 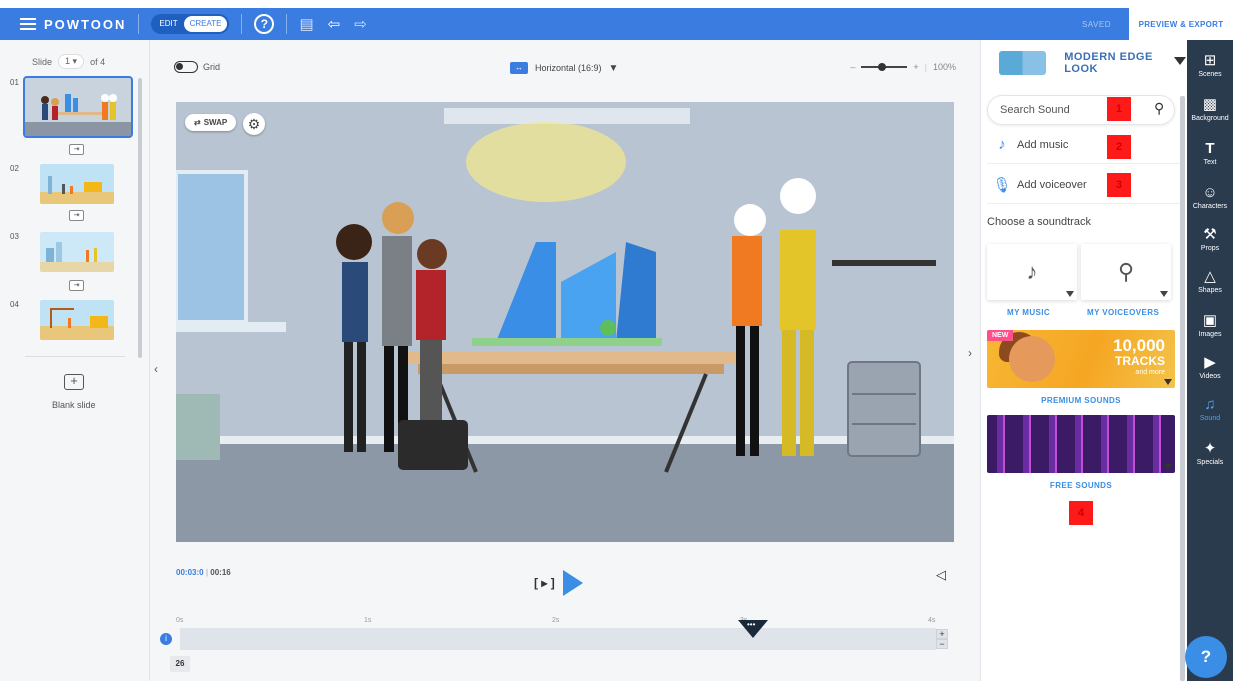 What do you see at coordinates (1210, 281) in the screenshot?
I see `tool-shapes: △ Shapes` at bounding box center [1210, 281].